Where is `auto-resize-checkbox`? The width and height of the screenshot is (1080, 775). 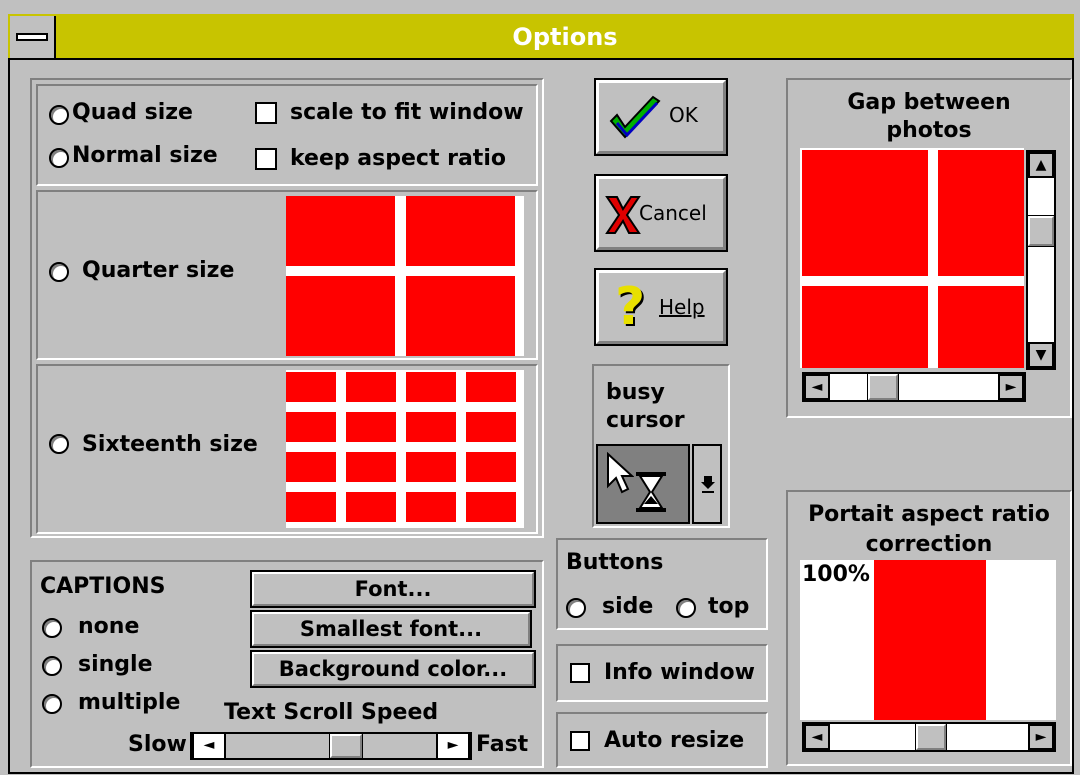 auto-resize-checkbox is located at coordinates (580, 741).